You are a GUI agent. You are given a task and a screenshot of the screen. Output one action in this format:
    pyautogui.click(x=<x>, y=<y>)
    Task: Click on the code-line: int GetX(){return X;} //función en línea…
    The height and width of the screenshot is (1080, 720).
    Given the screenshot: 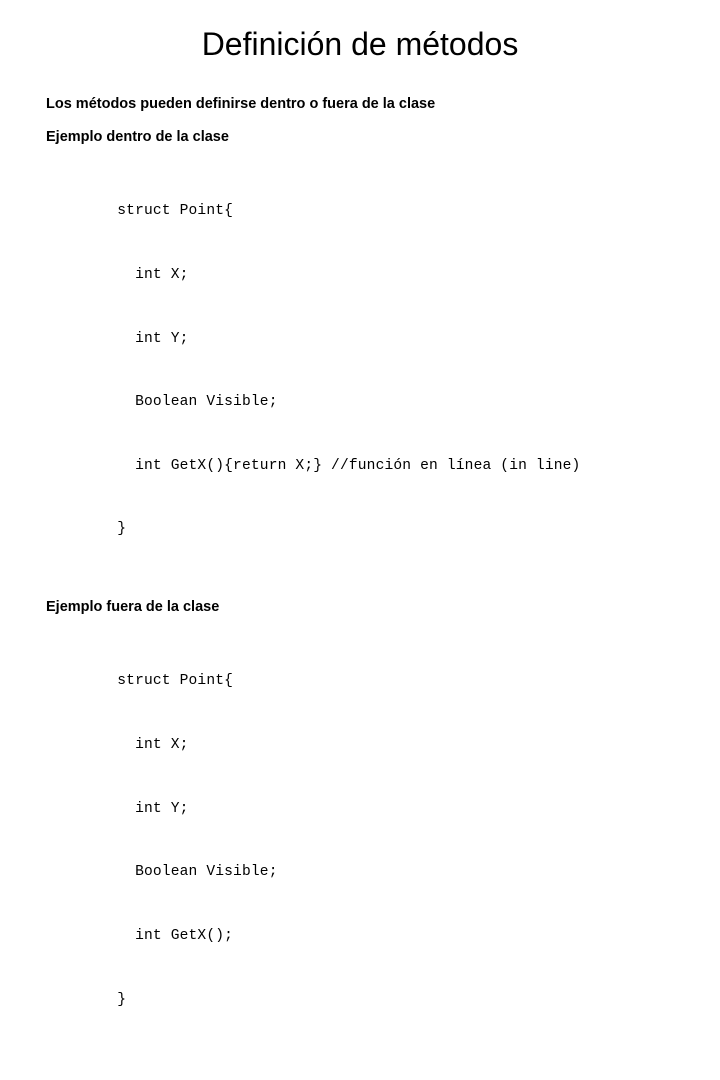 What is the action you would take?
    pyautogui.click(x=313, y=465)
    